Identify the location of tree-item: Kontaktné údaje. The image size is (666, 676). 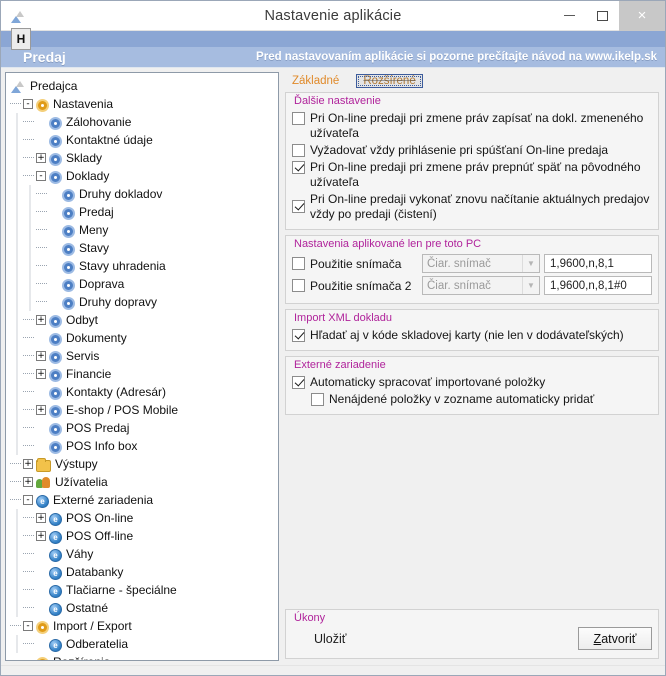
(143, 140).